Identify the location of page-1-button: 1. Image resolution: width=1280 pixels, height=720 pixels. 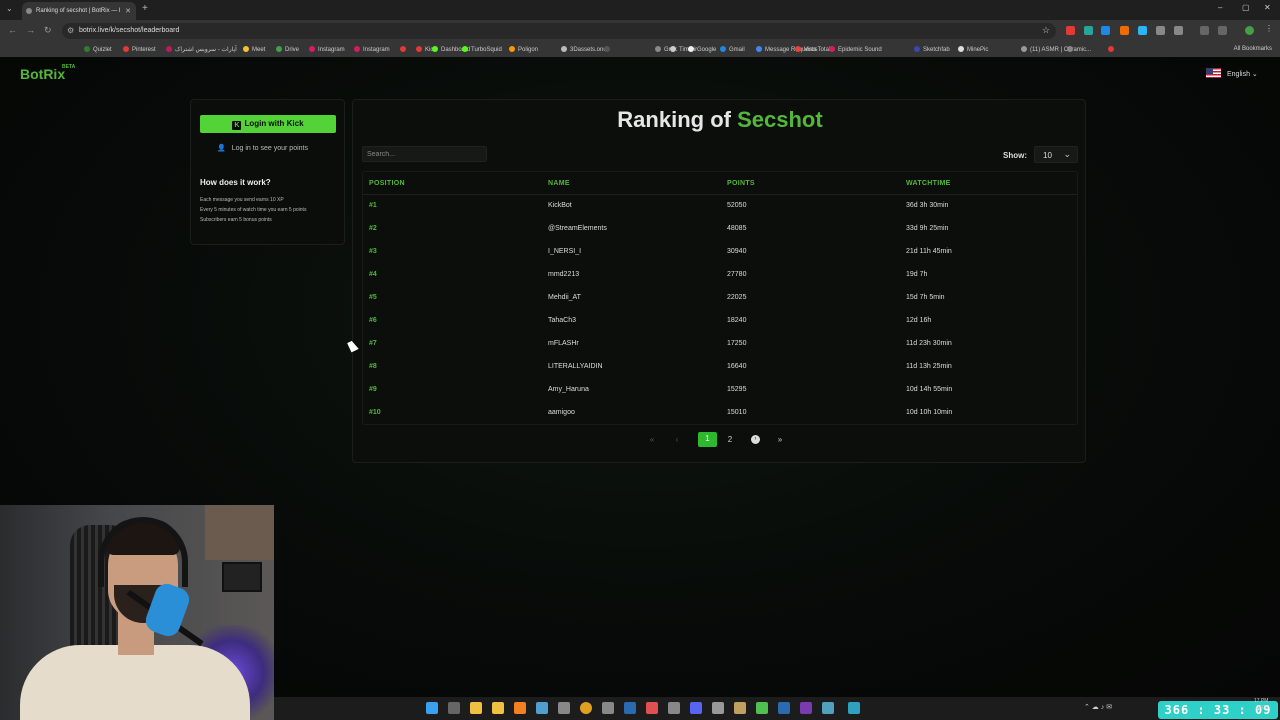
(707, 439).